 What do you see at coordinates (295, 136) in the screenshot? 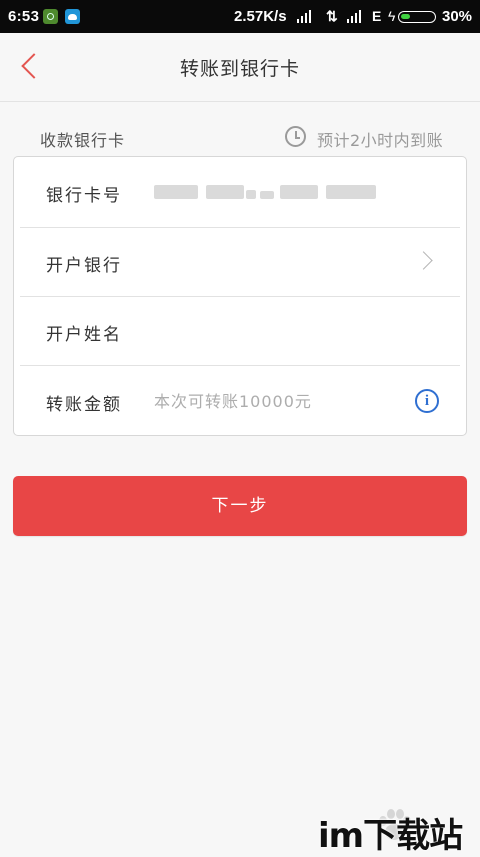
I see `clock-icon` at bounding box center [295, 136].